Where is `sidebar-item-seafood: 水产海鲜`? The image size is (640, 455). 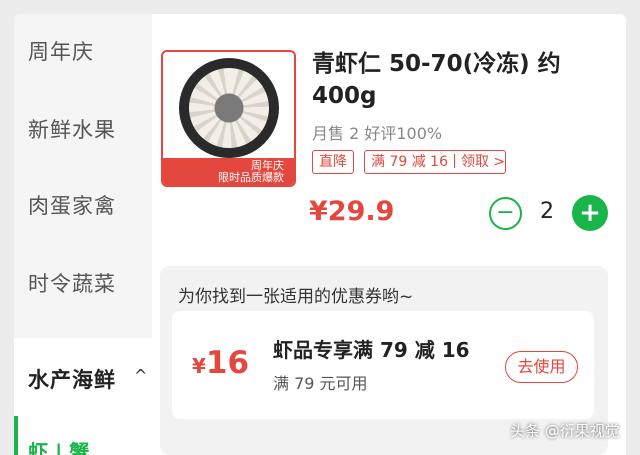
sidebar-item-seafood: 水产海鲜 is located at coordinates (72, 379).